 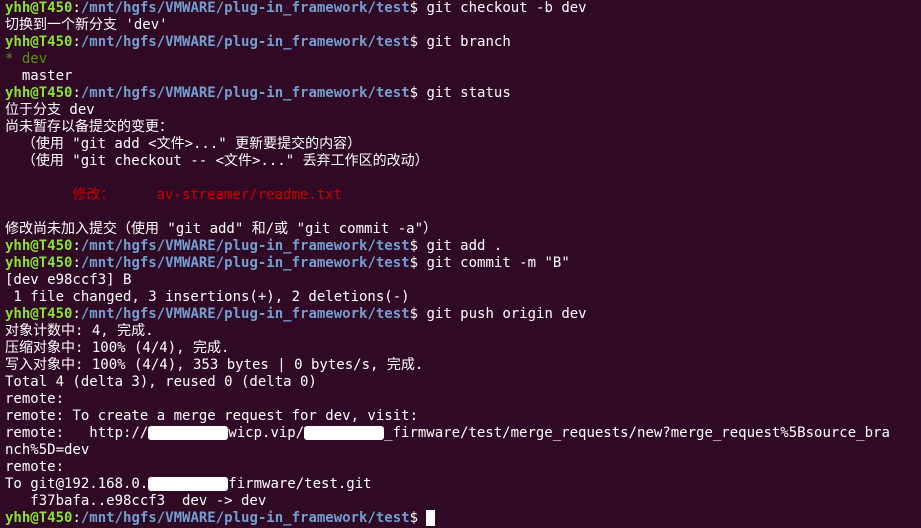 What do you see at coordinates (463, 25) in the screenshot?
I see `output-line: 切换到一个新分支 'dev'` at bounding box center [463, 25].